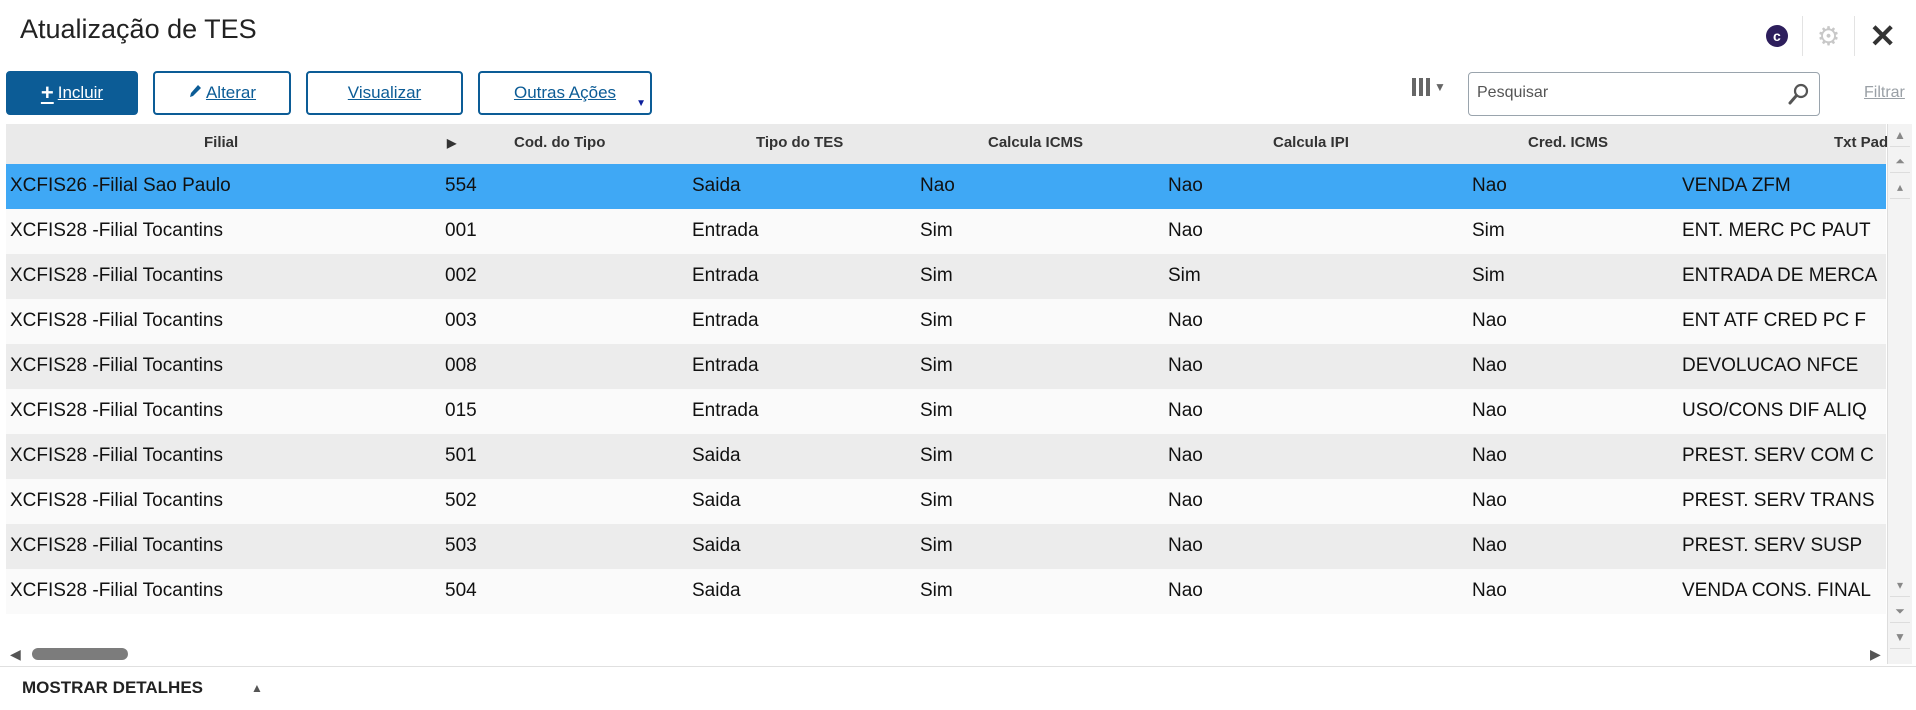 This screenshot has width=1916, height=710. I want to click on column-header-calcula-icms: Calcula ICMS, so click(1035, 142).